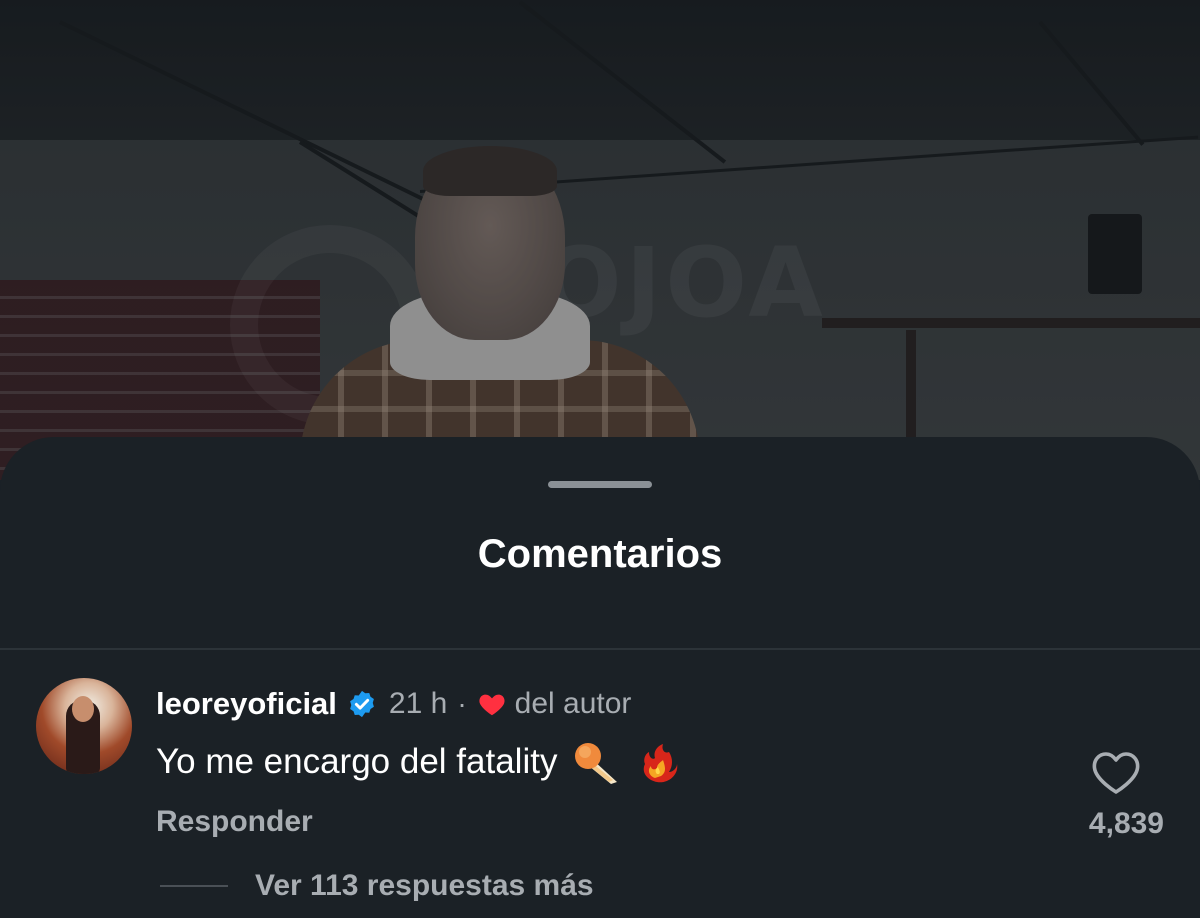 Image resolution: width=1200 pixels, height=918 pixels. I want to click on sheet-drag-handle, so click(600, 484).